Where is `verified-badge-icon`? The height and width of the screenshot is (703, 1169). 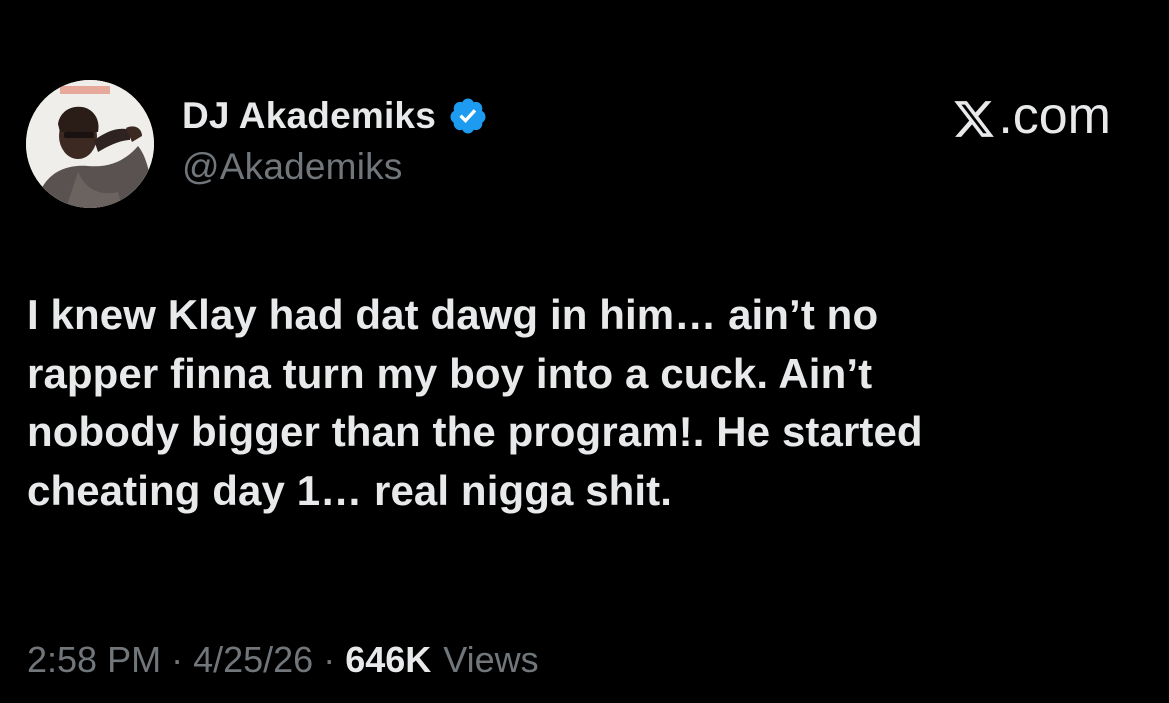
verified-badge-icon is located at coordinates (468, 116).